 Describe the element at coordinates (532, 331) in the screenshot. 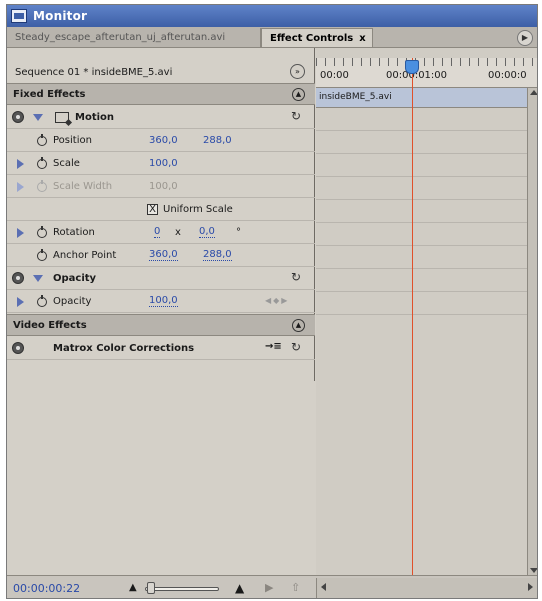

I see `vertical-scrollbar` at that location.